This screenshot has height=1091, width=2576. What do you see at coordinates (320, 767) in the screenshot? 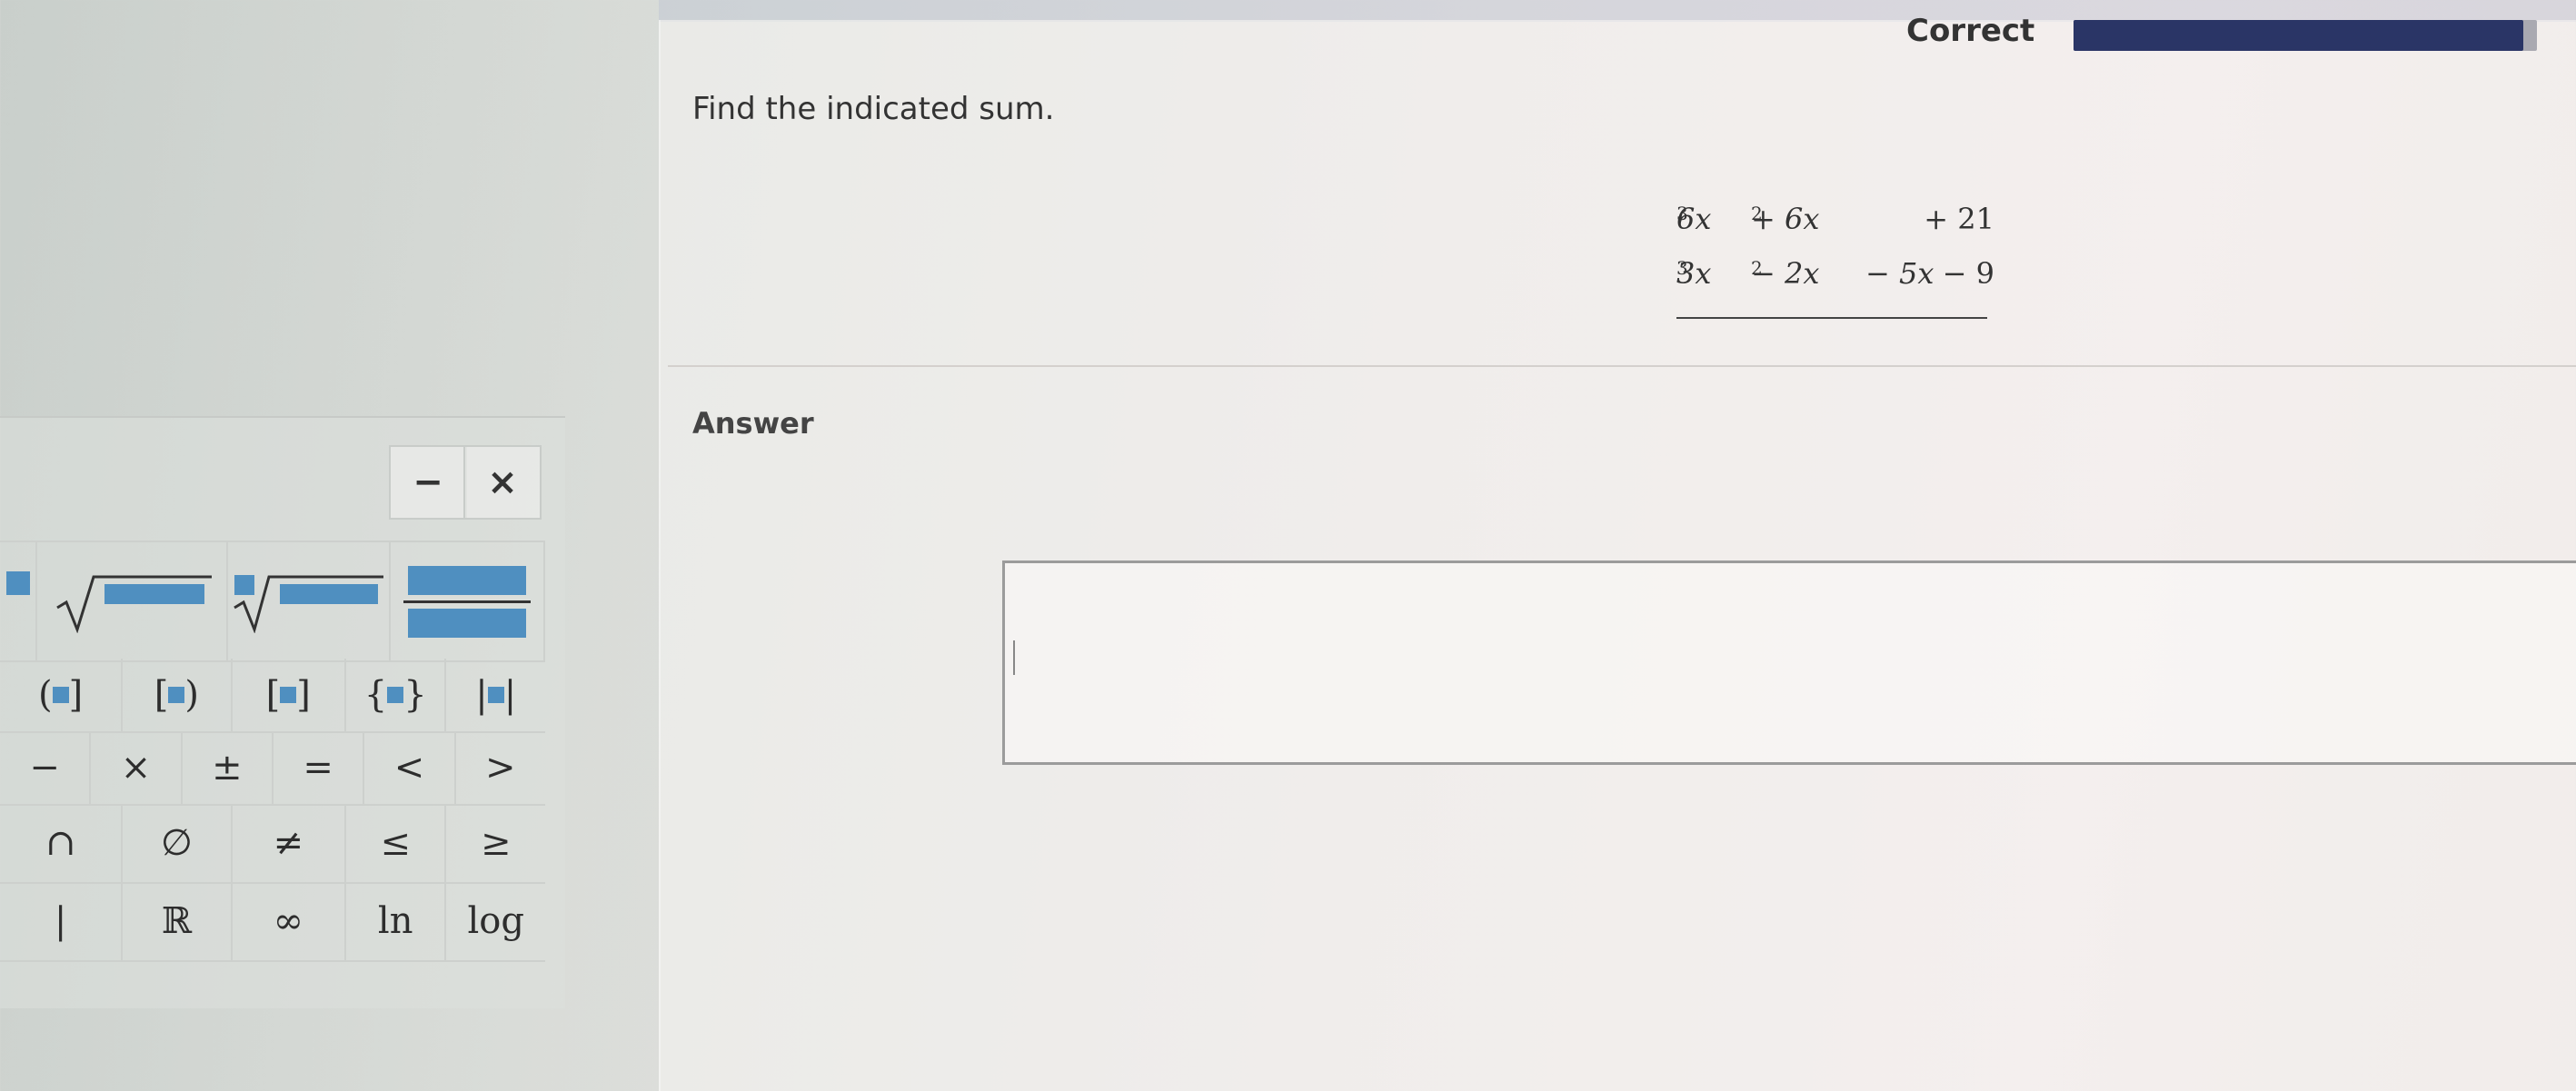
I see `equals-key: =` at bounding box center [320, 767].